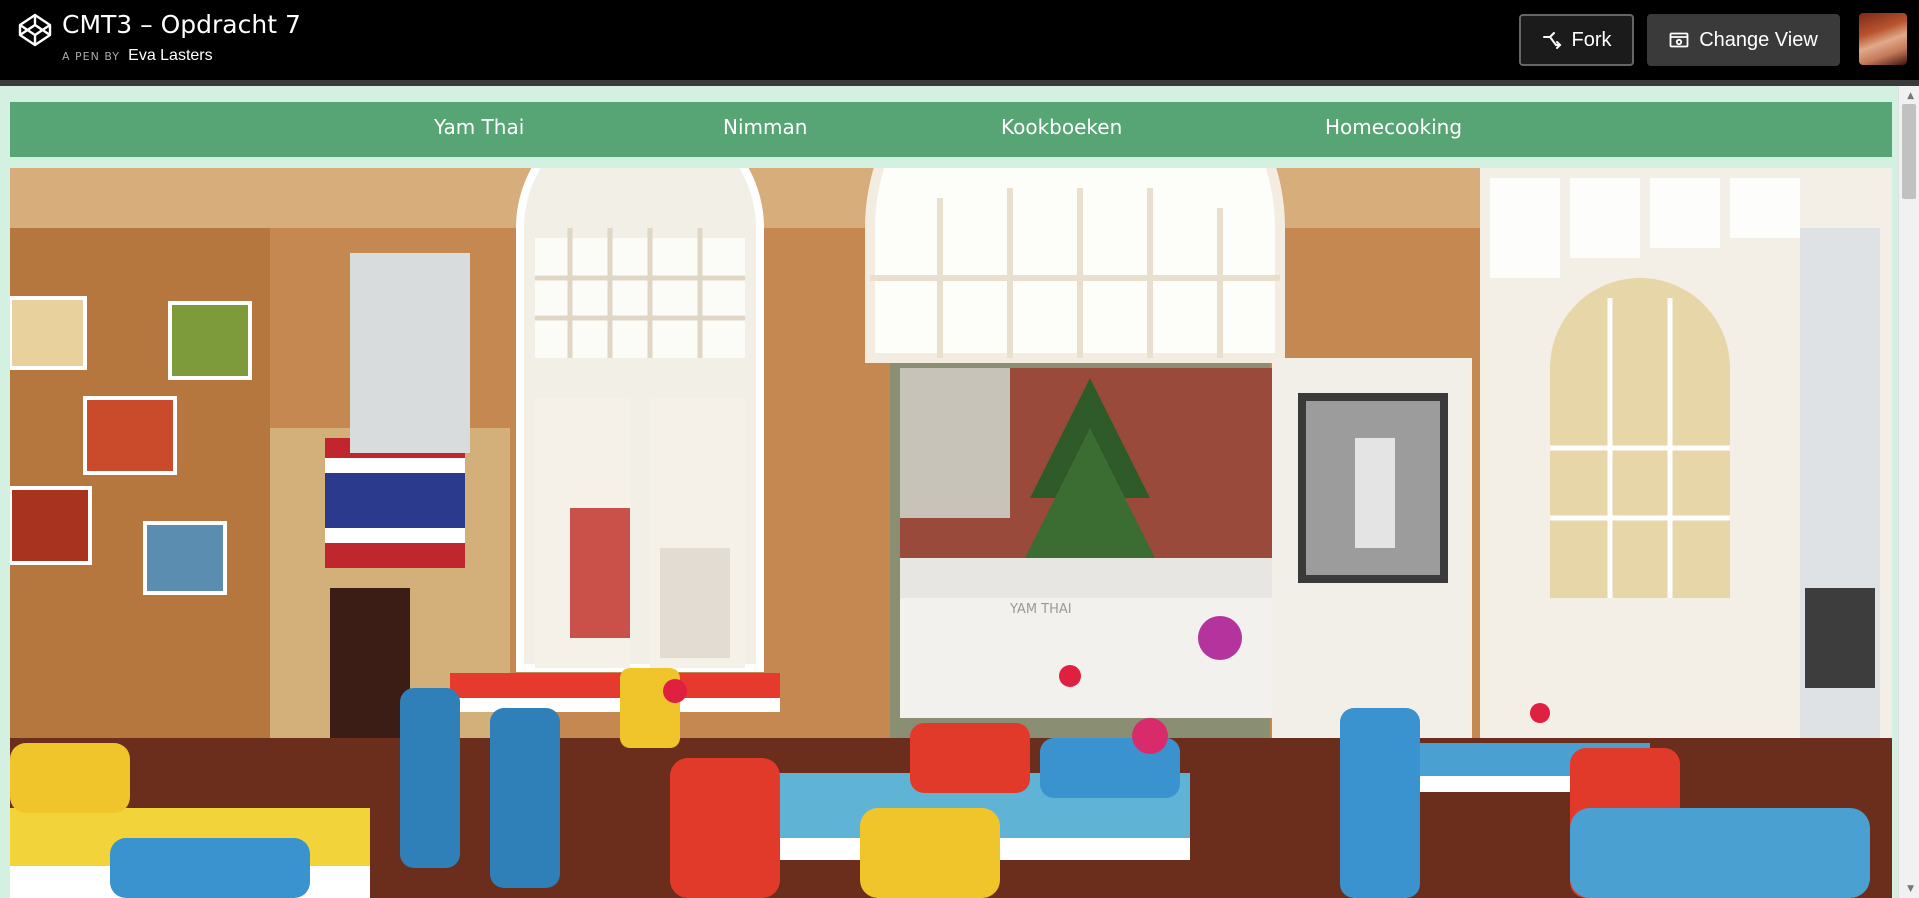 This screenshot has width=1919, height=898. What do you see at coordinates (951, 129) in the screenshot?
I see `site-nav: Yam Thai Nimman Kookboeken Homecooking` at bounding box center [951, 129].